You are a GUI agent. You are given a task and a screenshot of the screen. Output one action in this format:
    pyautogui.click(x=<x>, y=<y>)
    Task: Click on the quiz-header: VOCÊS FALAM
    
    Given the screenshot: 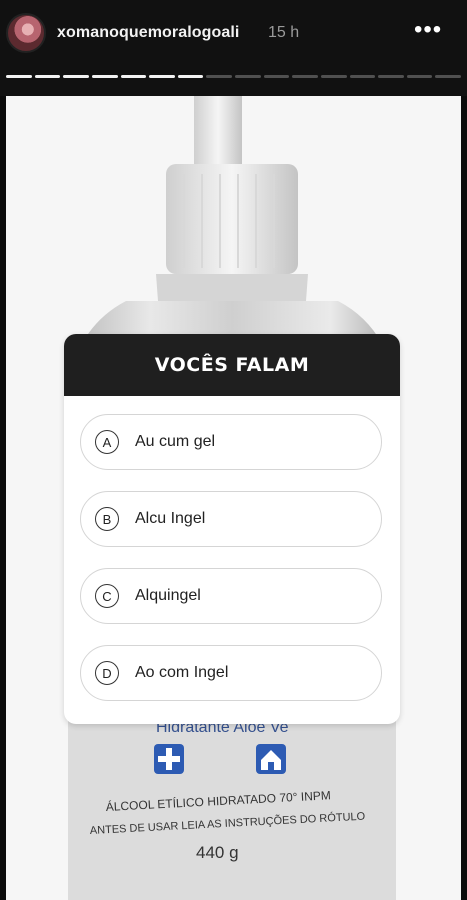 What is the action you would take?
    pyautogui.click(x=232, y=365)
    